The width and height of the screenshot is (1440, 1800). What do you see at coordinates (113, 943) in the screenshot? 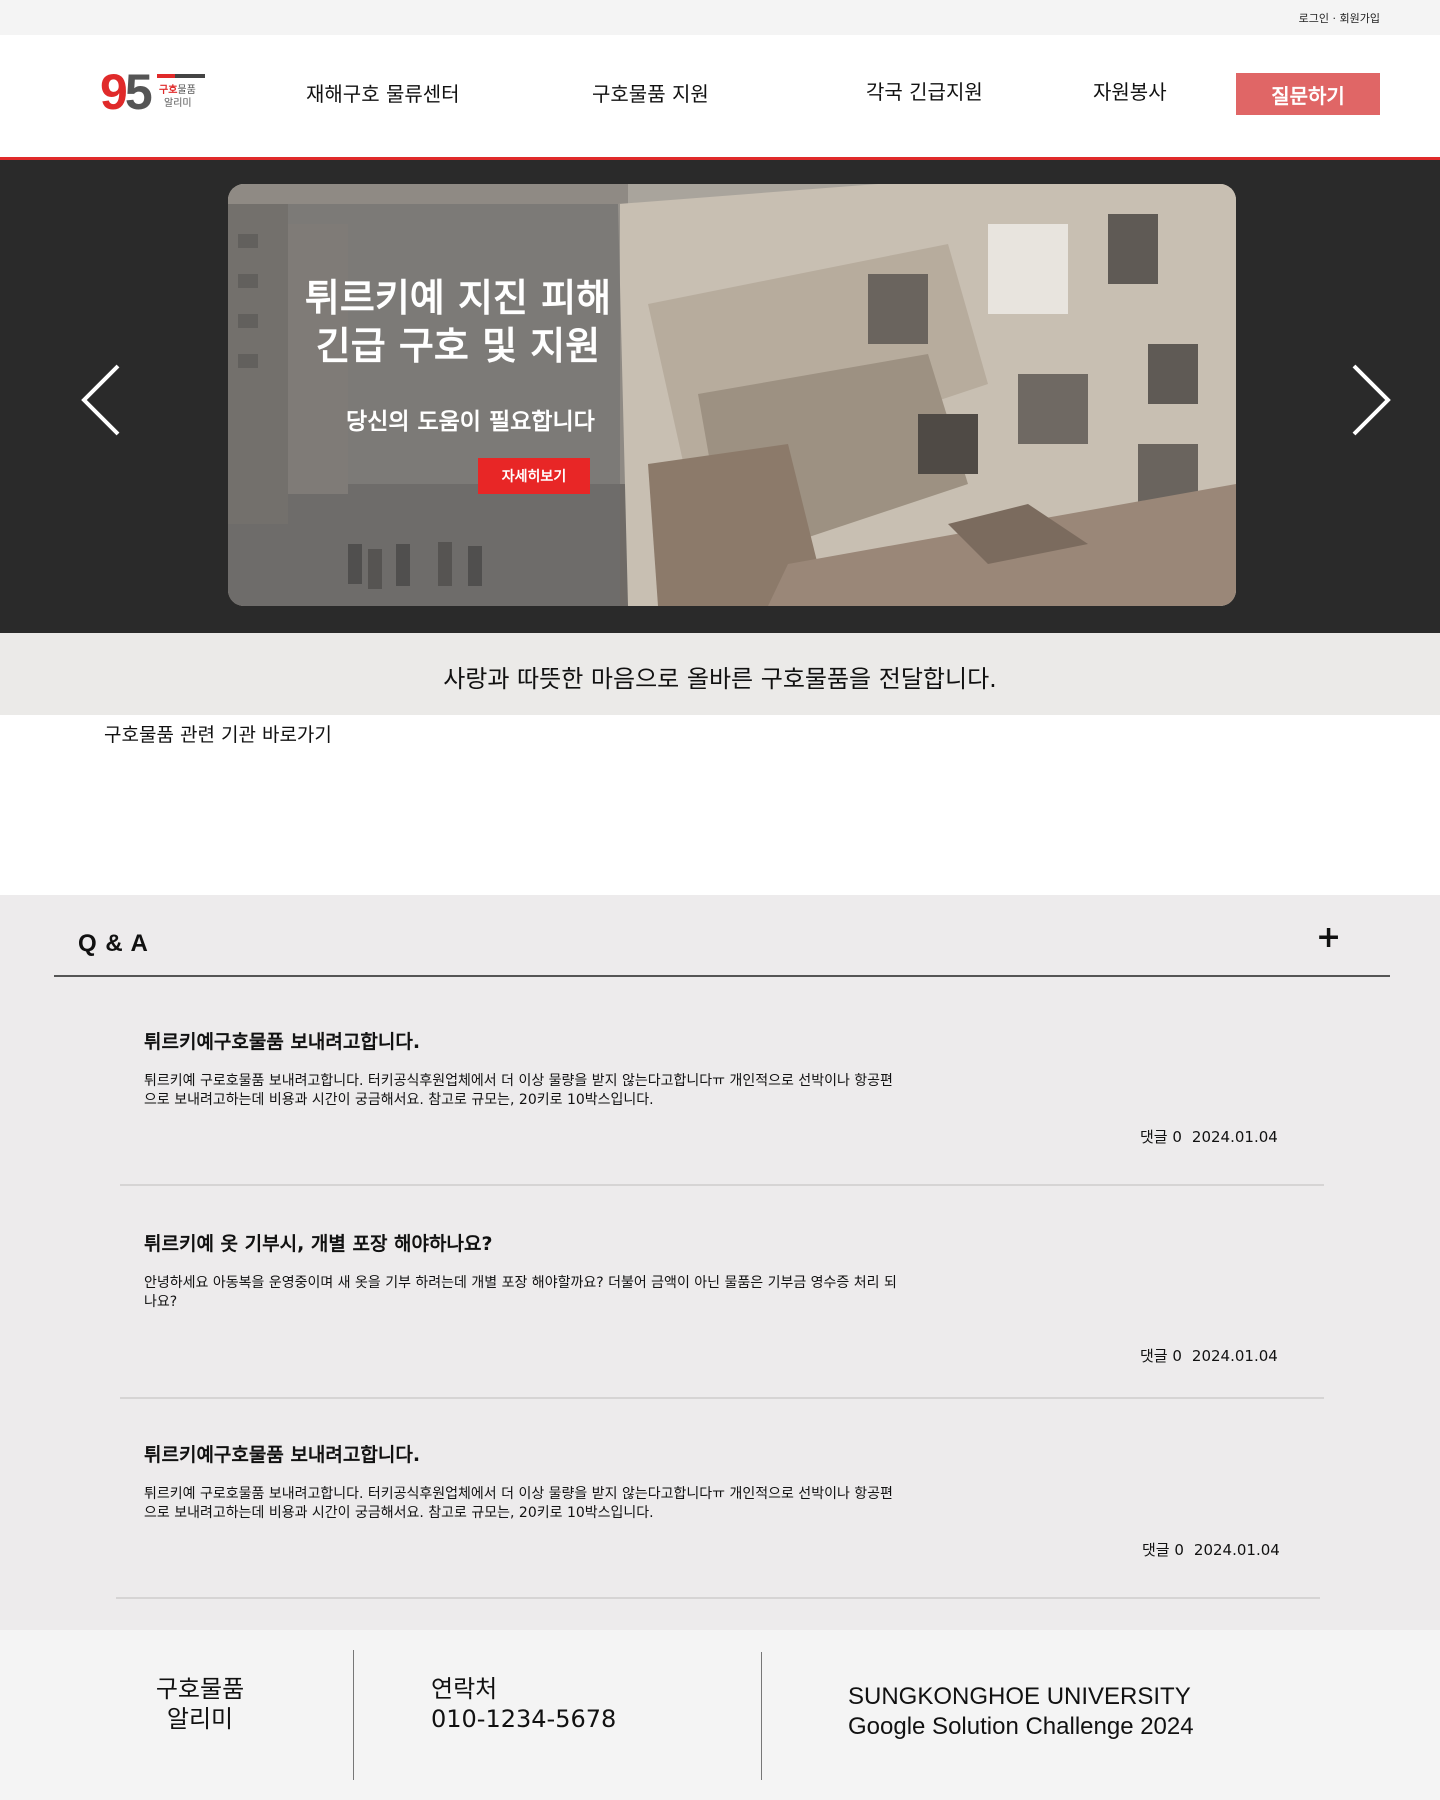
I see `qna-title: Q & A` at bounding box center [113, 943].